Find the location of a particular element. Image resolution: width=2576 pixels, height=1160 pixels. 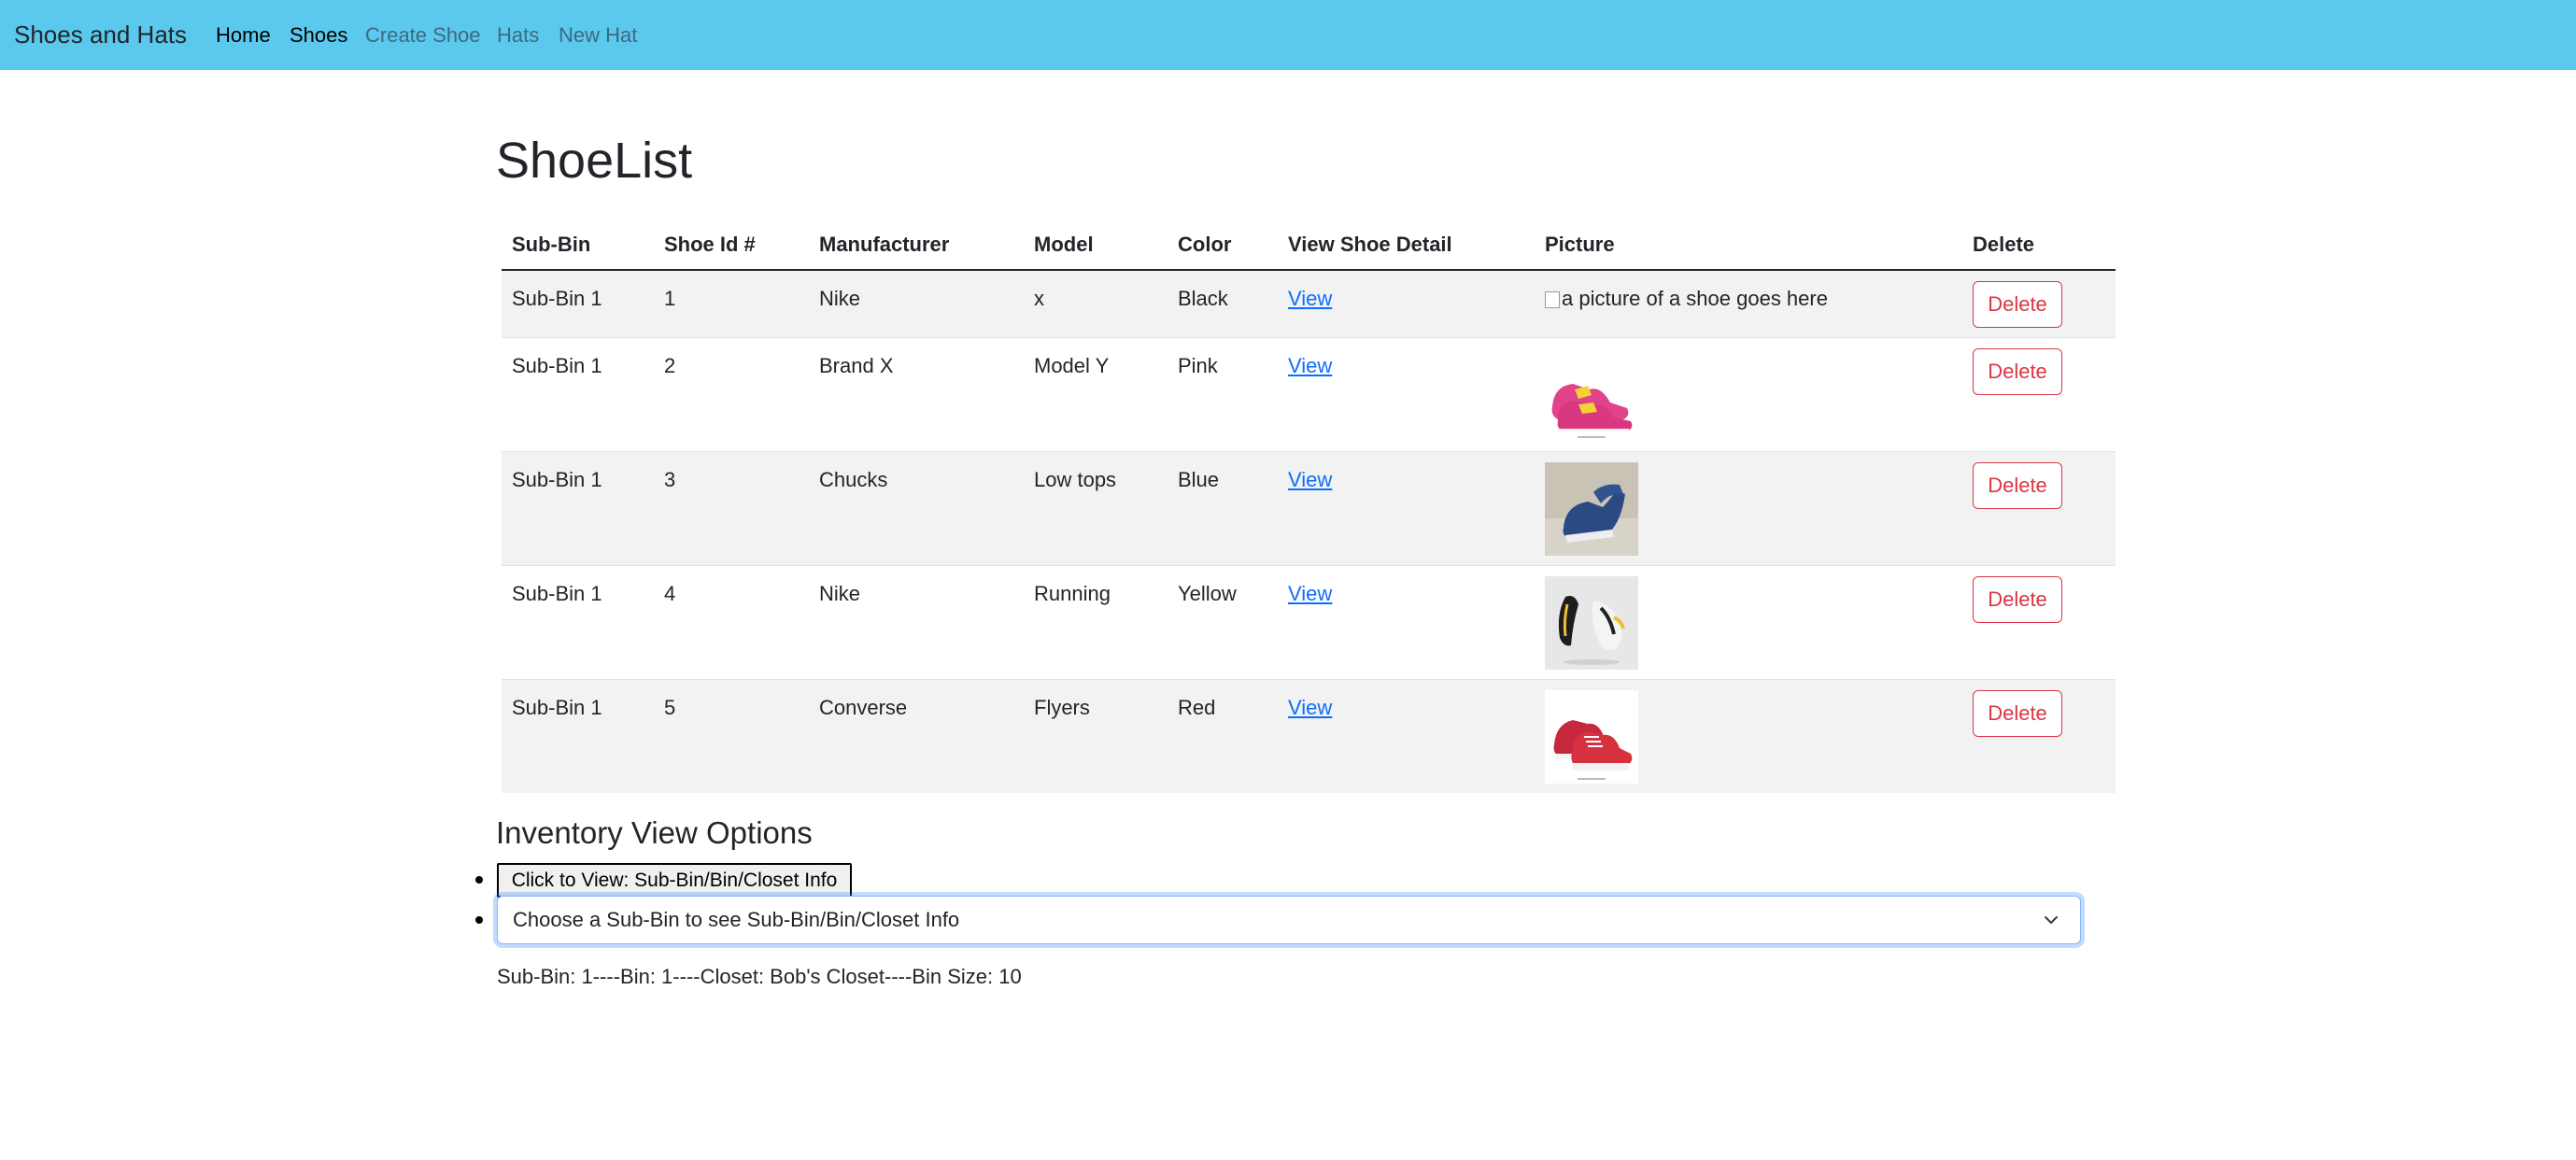

shoe-picture-alt-text: a picture of a shoe goes here is located at coordinates (1695, 299).